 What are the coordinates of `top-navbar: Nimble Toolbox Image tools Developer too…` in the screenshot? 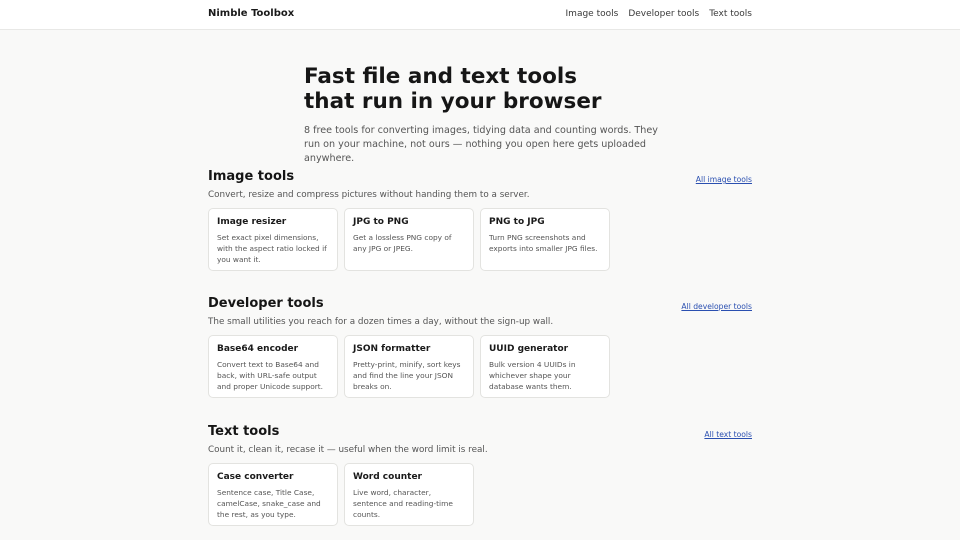 It's located at (480, 15).